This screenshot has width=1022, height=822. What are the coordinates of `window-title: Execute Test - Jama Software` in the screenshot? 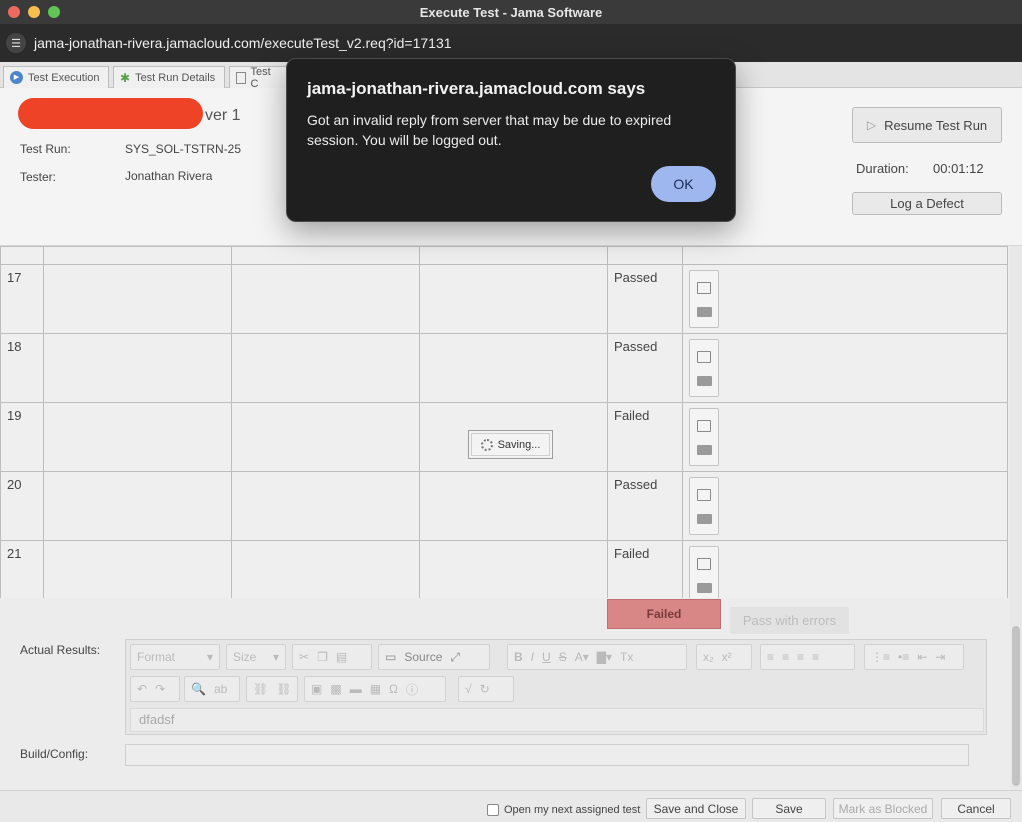 It's located at (511, 12).